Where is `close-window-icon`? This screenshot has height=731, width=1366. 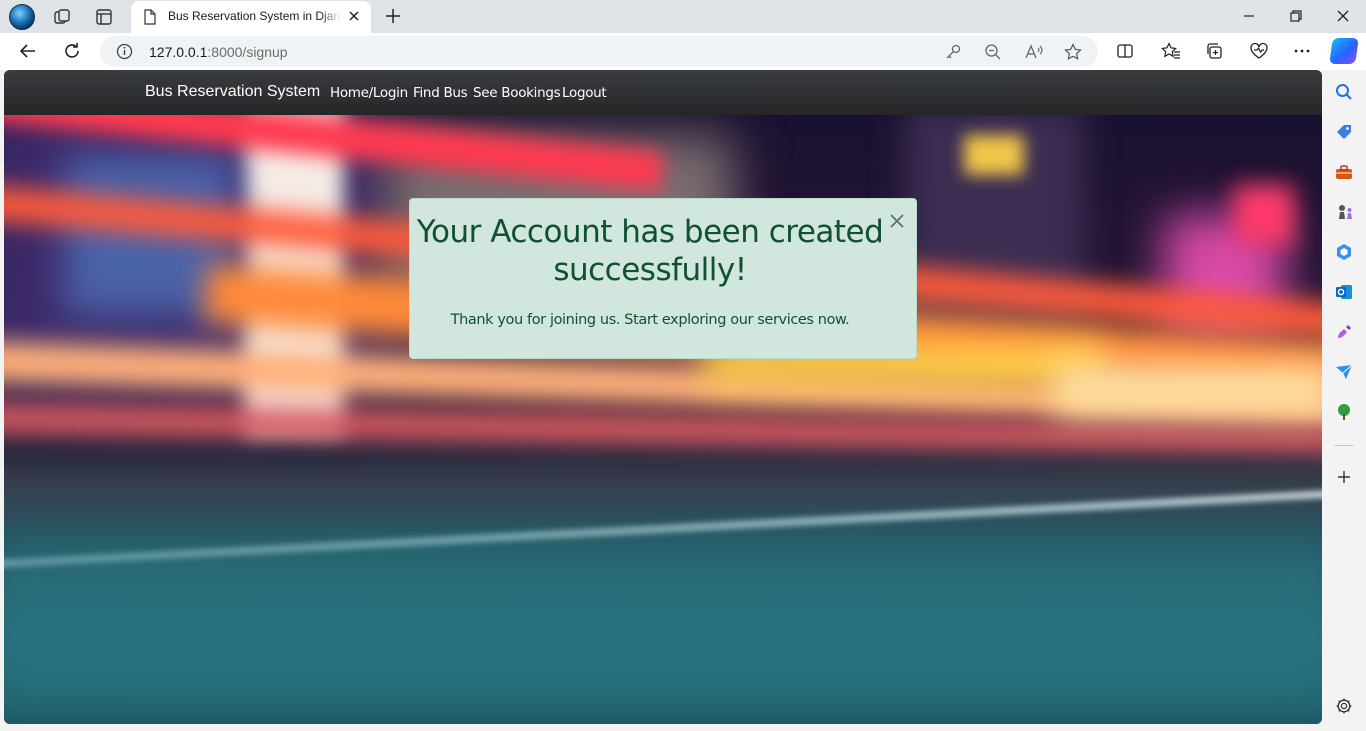
close-window-icon is located at coordinates (1343, 16).